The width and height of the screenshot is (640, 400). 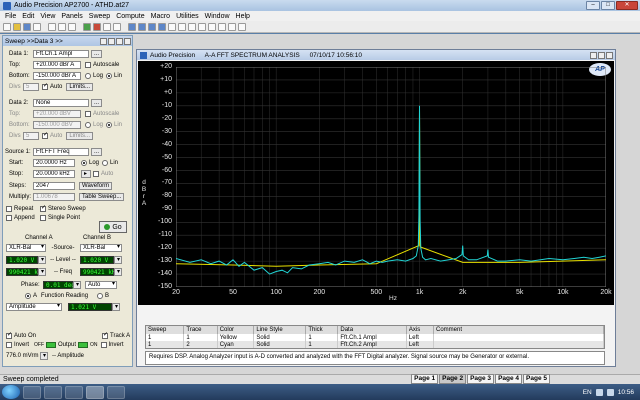 What do you see at coordinates (43, 208) in the screenshot?
I see `stereo-sweep-checkbox` at bounding box center [43, 208].